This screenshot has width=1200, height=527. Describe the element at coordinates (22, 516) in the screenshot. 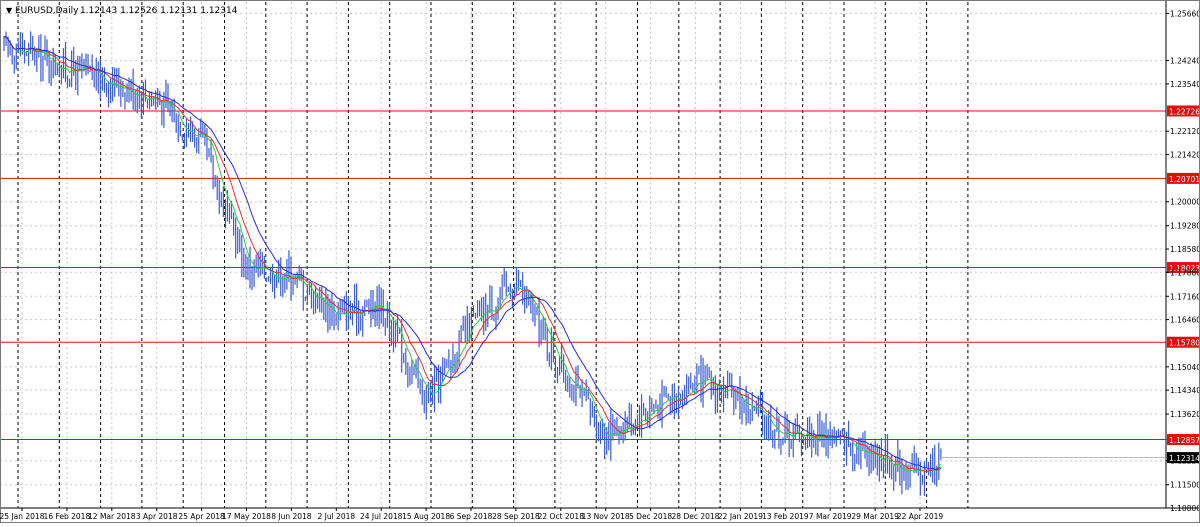

I see `time-tick-label: 25 Jan 2018` at that location.